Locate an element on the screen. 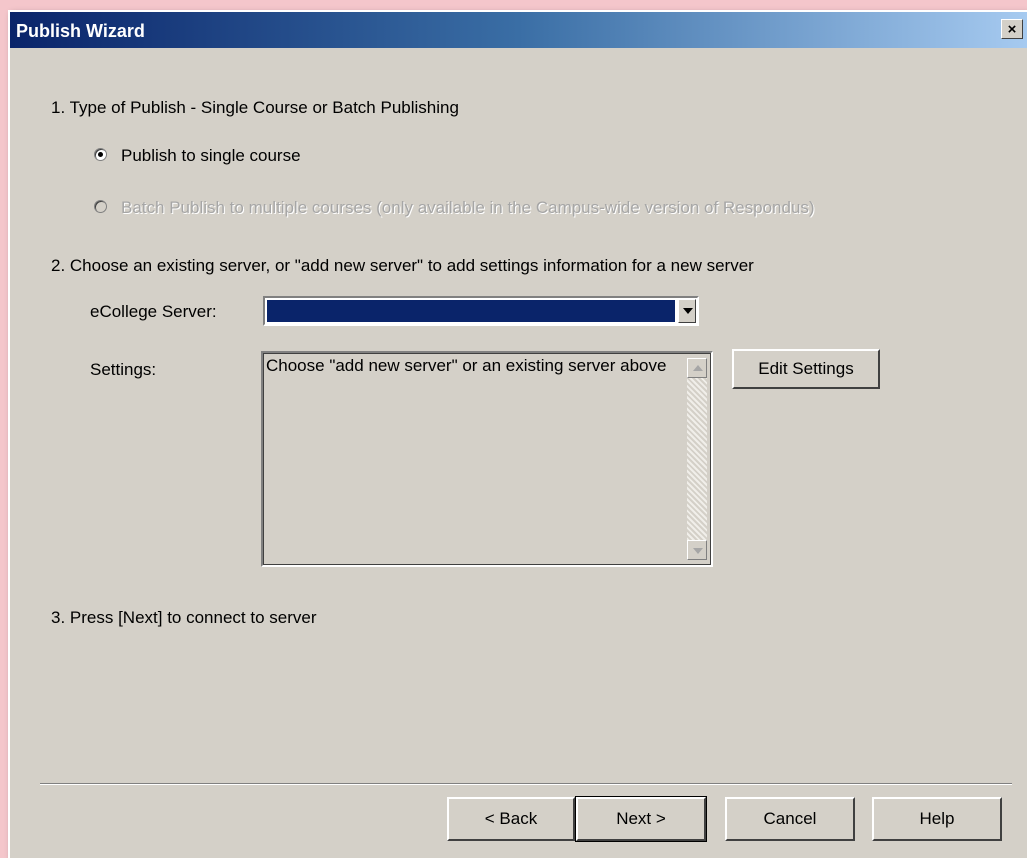 The width and height of the screenshot is (1027, 858). server-selected-value is located at coordinates (471, 311).